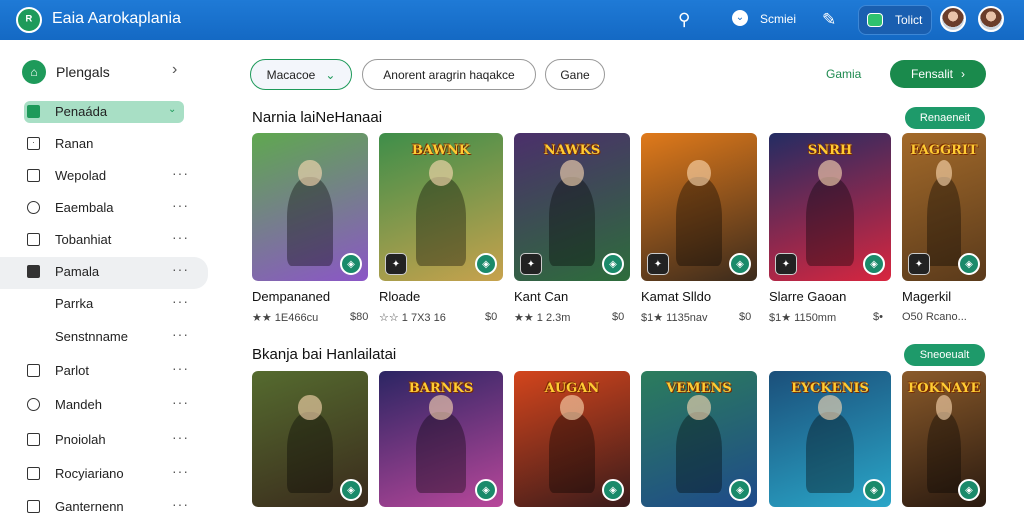 Image resolution: width=1024 pixels, height=522 pixels. What do you see at coordinates (945, 118) in the screenshot?
I see `section-action-button: Renaeneit` at bounding box center [945, 118].